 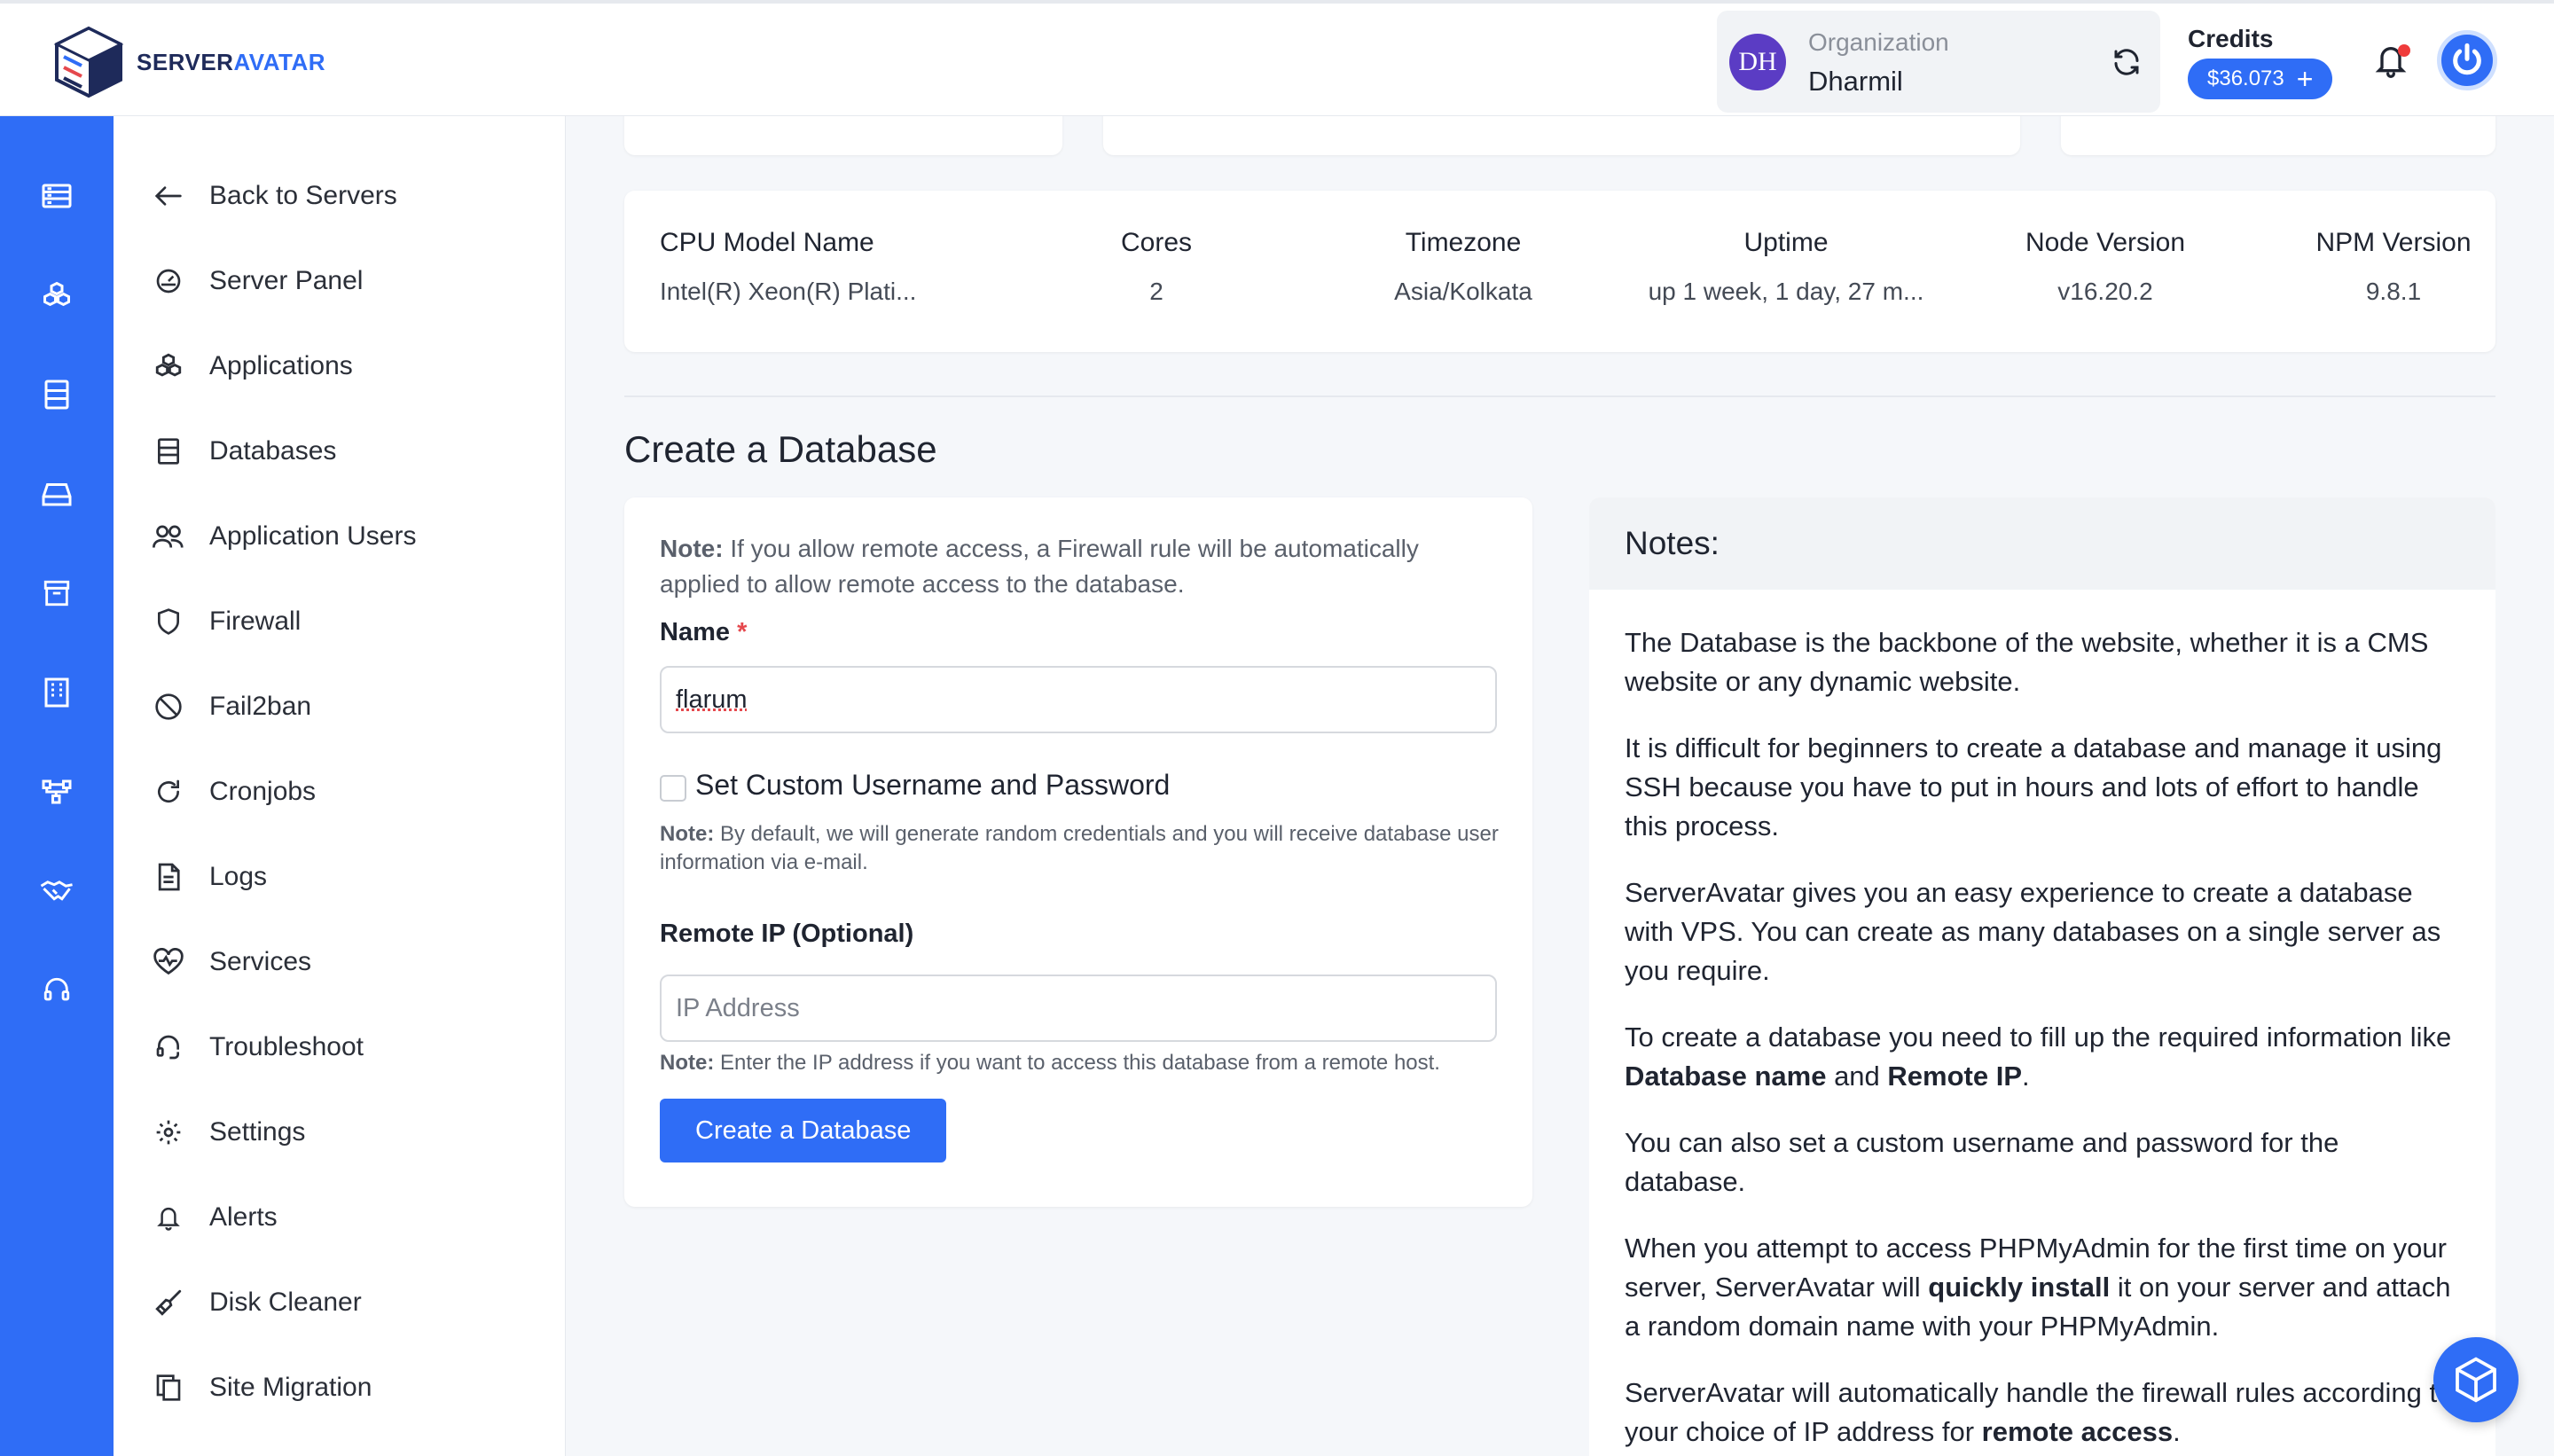 What do you see at coordinates (1855, 81) in the screenshot?
I see `org-name: Dharmil` at bounding box center [1855, 81].